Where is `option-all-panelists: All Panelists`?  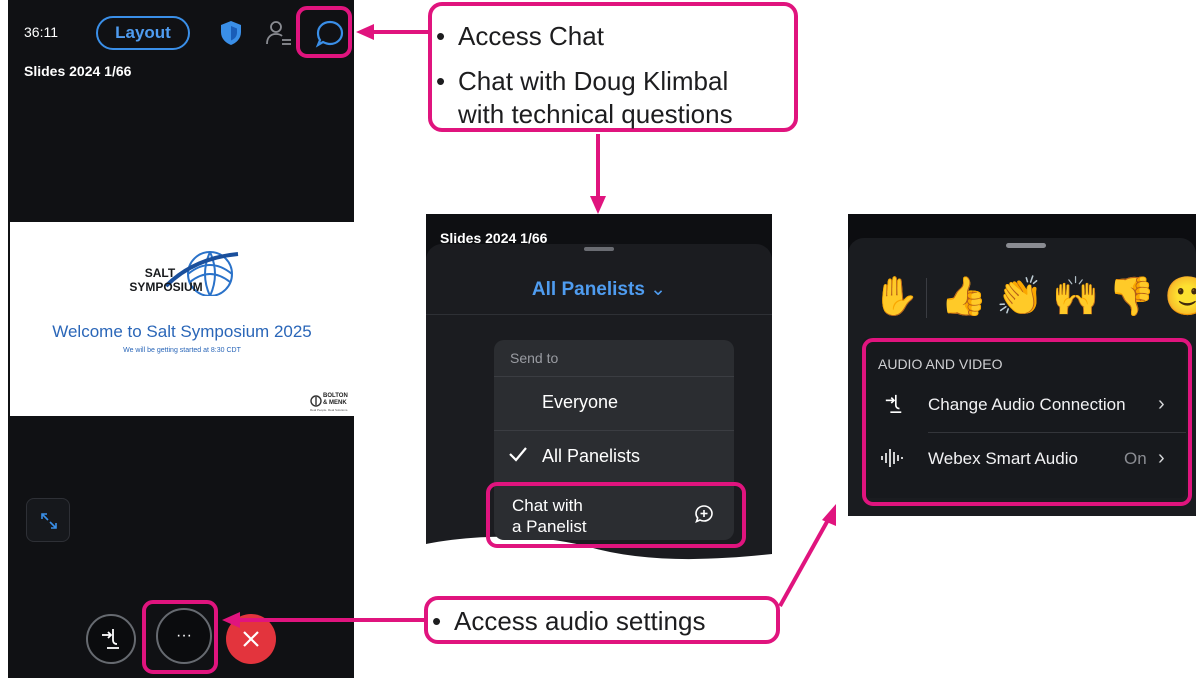
option-all-panelists: All Panelists is located at coordinates (614, 458).